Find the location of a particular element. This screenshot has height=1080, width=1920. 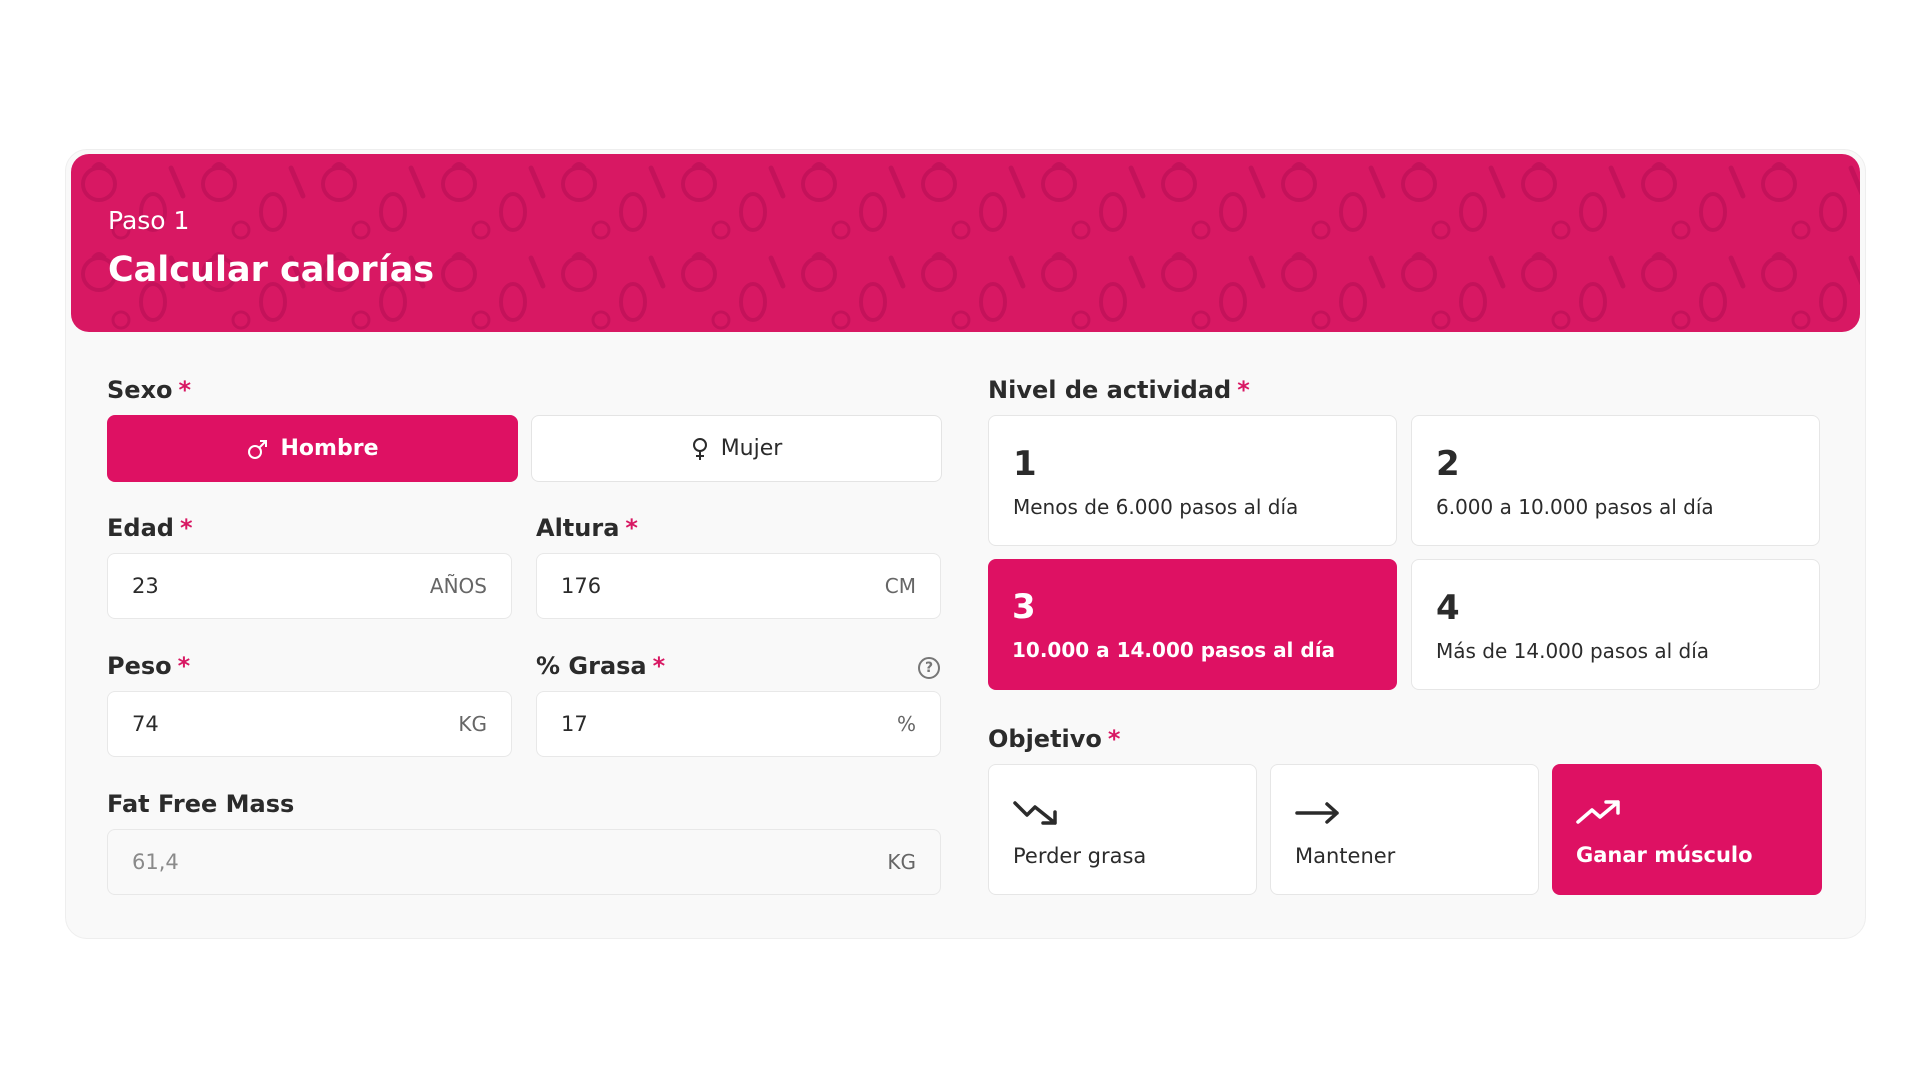

activity-option-2: 2 6.000 a 10.000 pasos al día is located at coordinates (1615, 480).